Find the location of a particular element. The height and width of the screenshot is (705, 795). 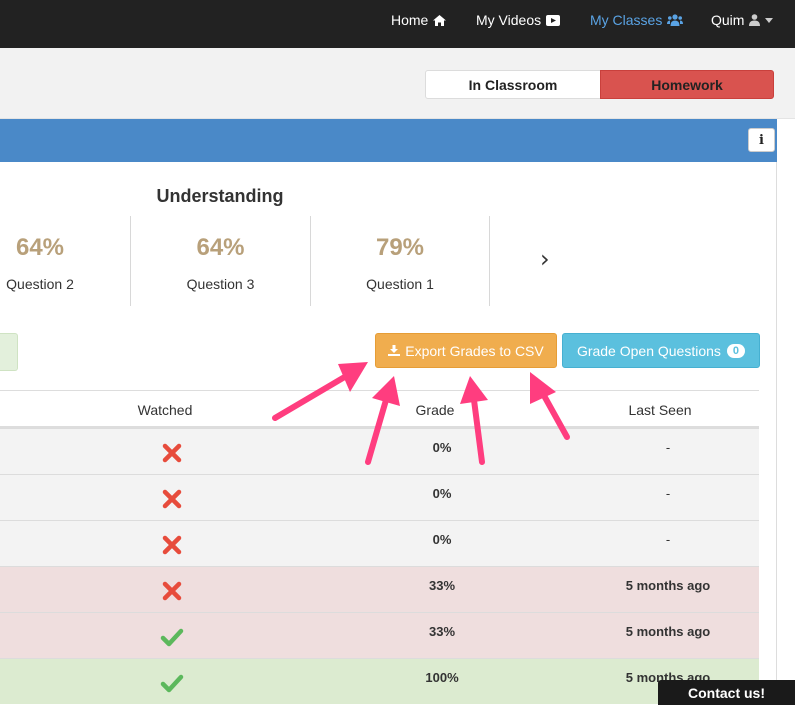

nav-user-menu: Quim is located at coordinates (742, 20).